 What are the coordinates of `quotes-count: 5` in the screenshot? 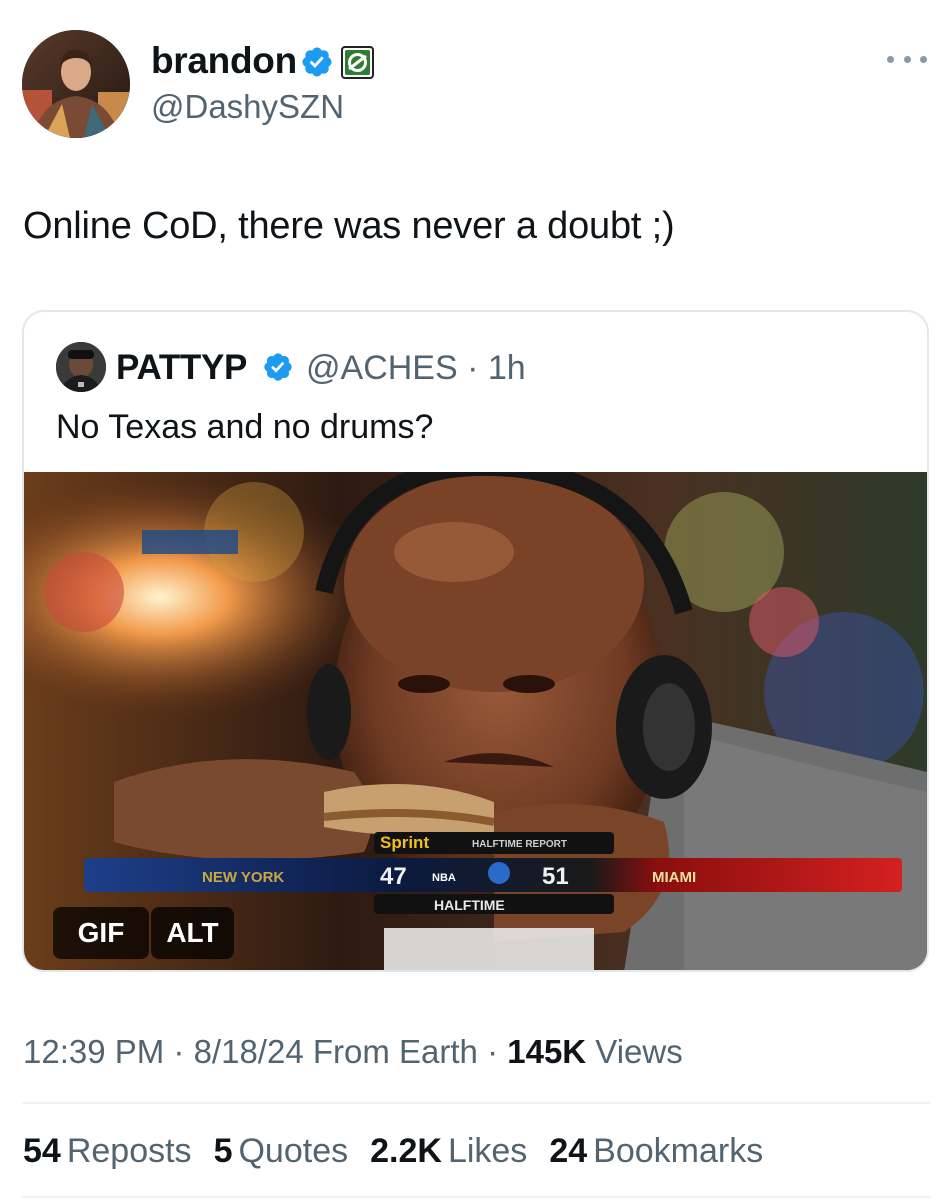 It's located at (223, 1151).